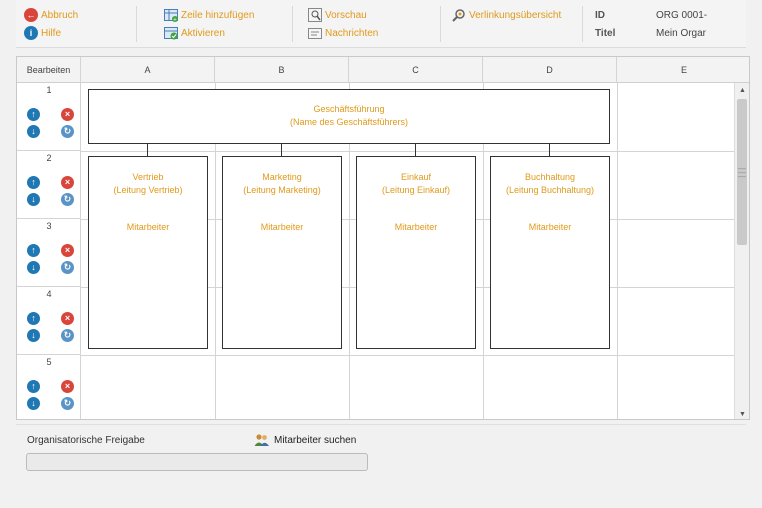  What do you see at coordinates (282, 190) in the screenshot?
I see `department-subtitle: (Leitung Marketing)` at bounding box center [282, 190].